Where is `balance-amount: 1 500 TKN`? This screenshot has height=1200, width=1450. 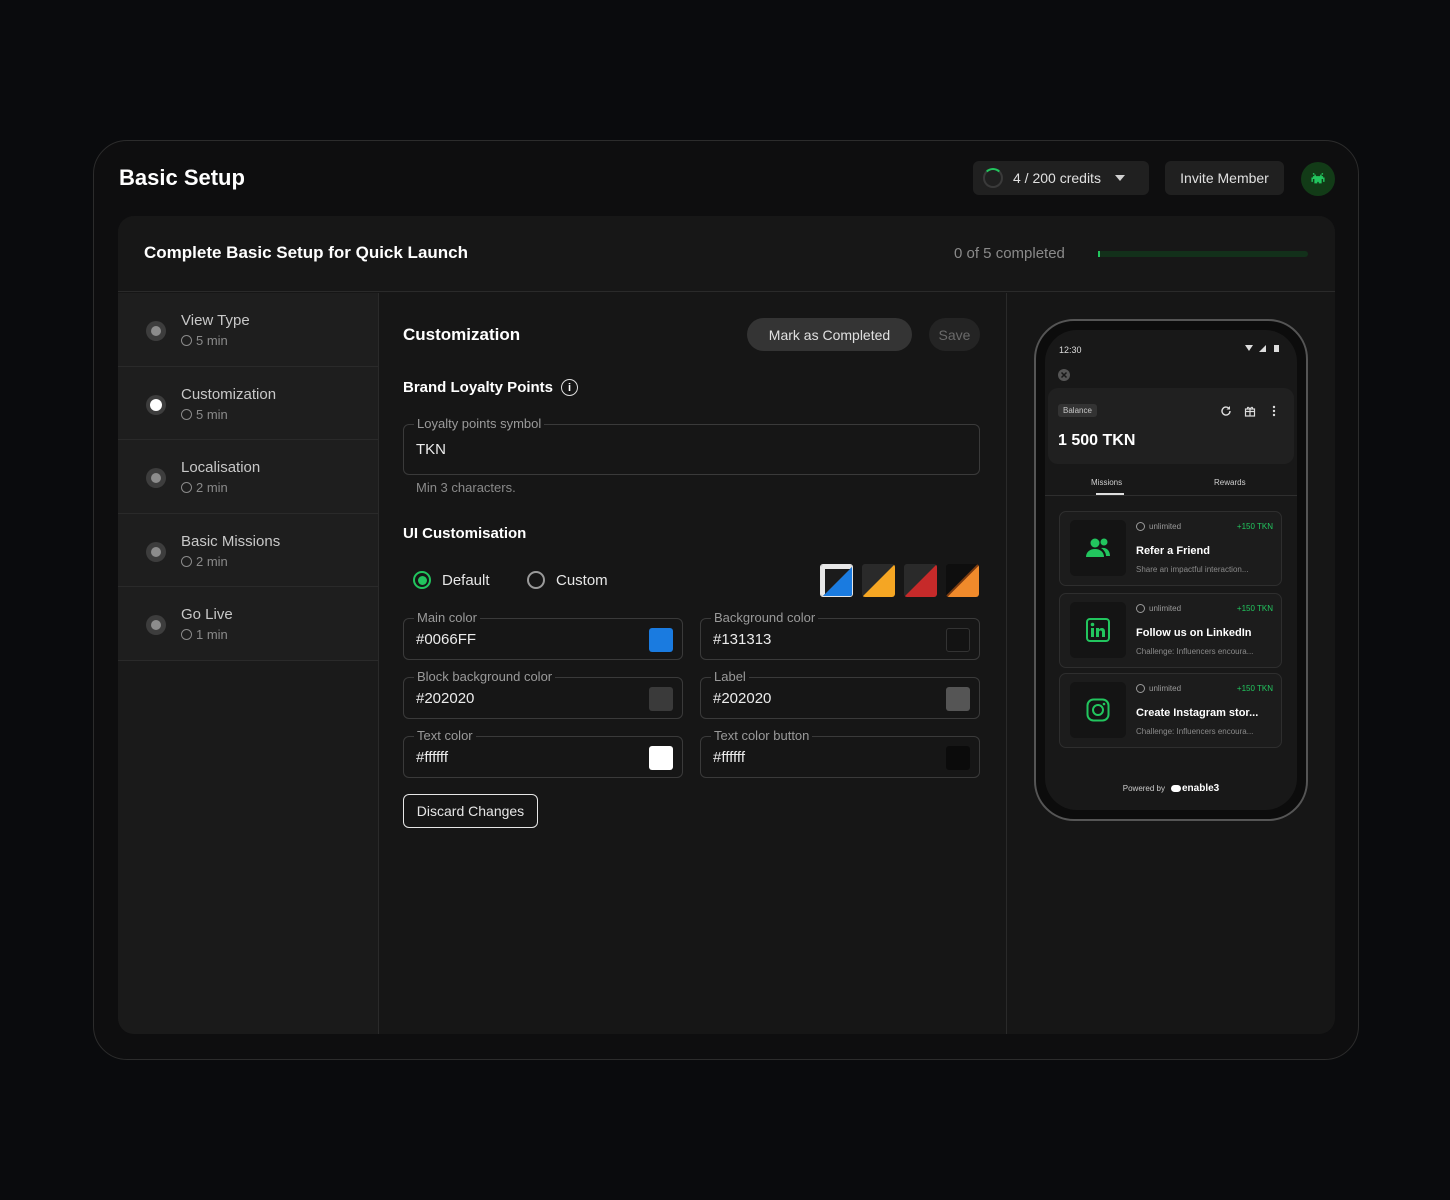 balance-amount: 1 500 TKN is located at coordinates (1097, 440).